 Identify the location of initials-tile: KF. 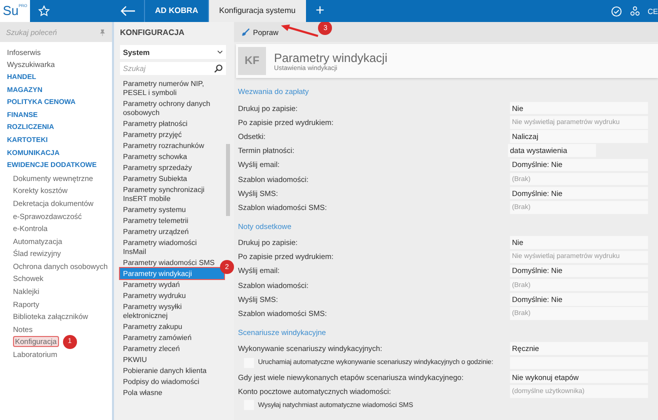
(252, 61).